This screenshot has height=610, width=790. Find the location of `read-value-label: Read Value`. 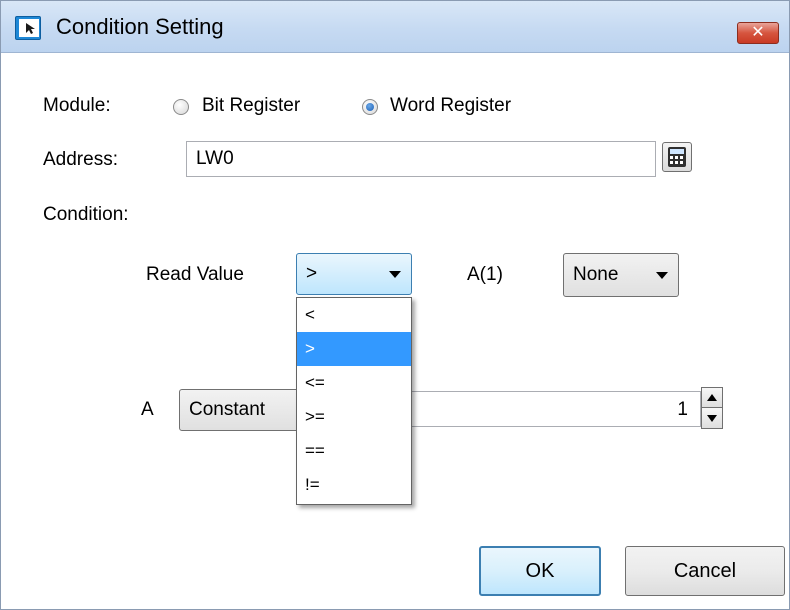

read-value-label: Read Value is located at coordinates (195, 274).